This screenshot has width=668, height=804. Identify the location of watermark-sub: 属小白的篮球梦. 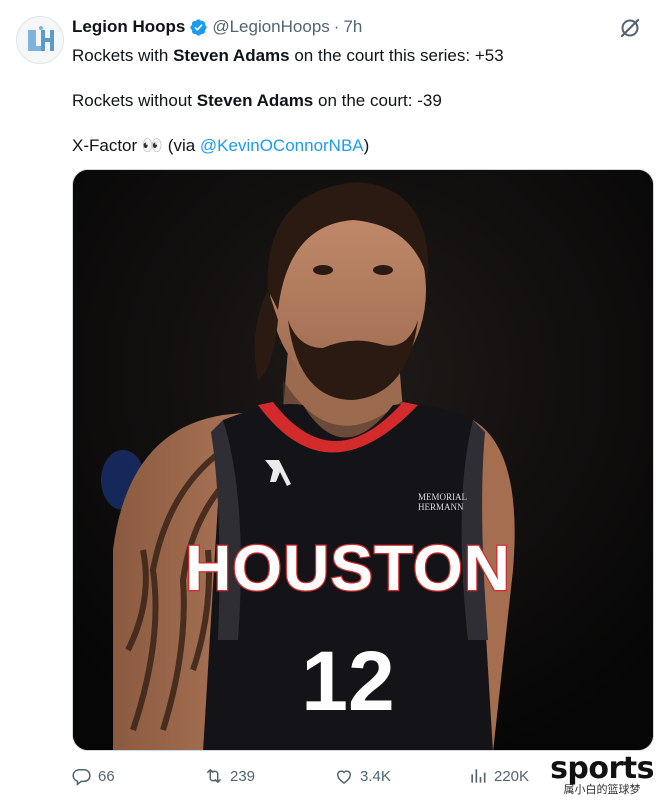
(602, 790).